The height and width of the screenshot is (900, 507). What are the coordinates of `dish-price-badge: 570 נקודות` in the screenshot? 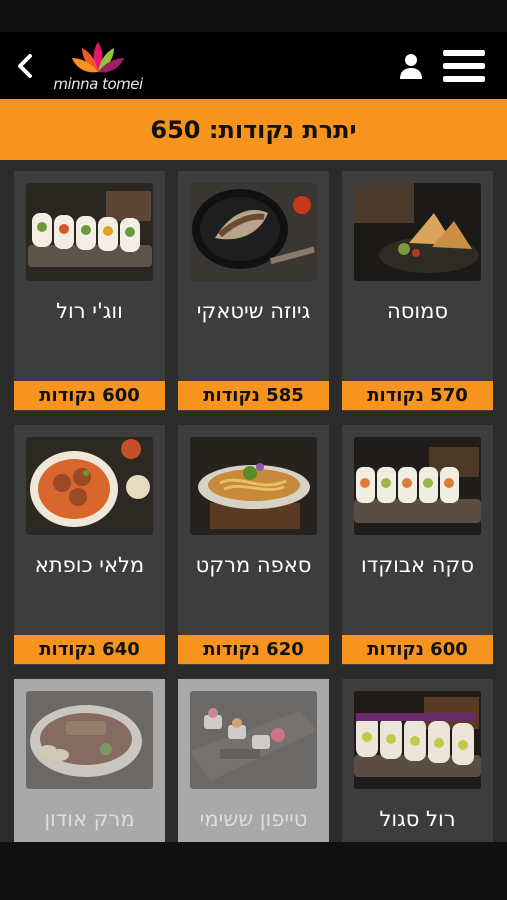 It's located at (417, 395).